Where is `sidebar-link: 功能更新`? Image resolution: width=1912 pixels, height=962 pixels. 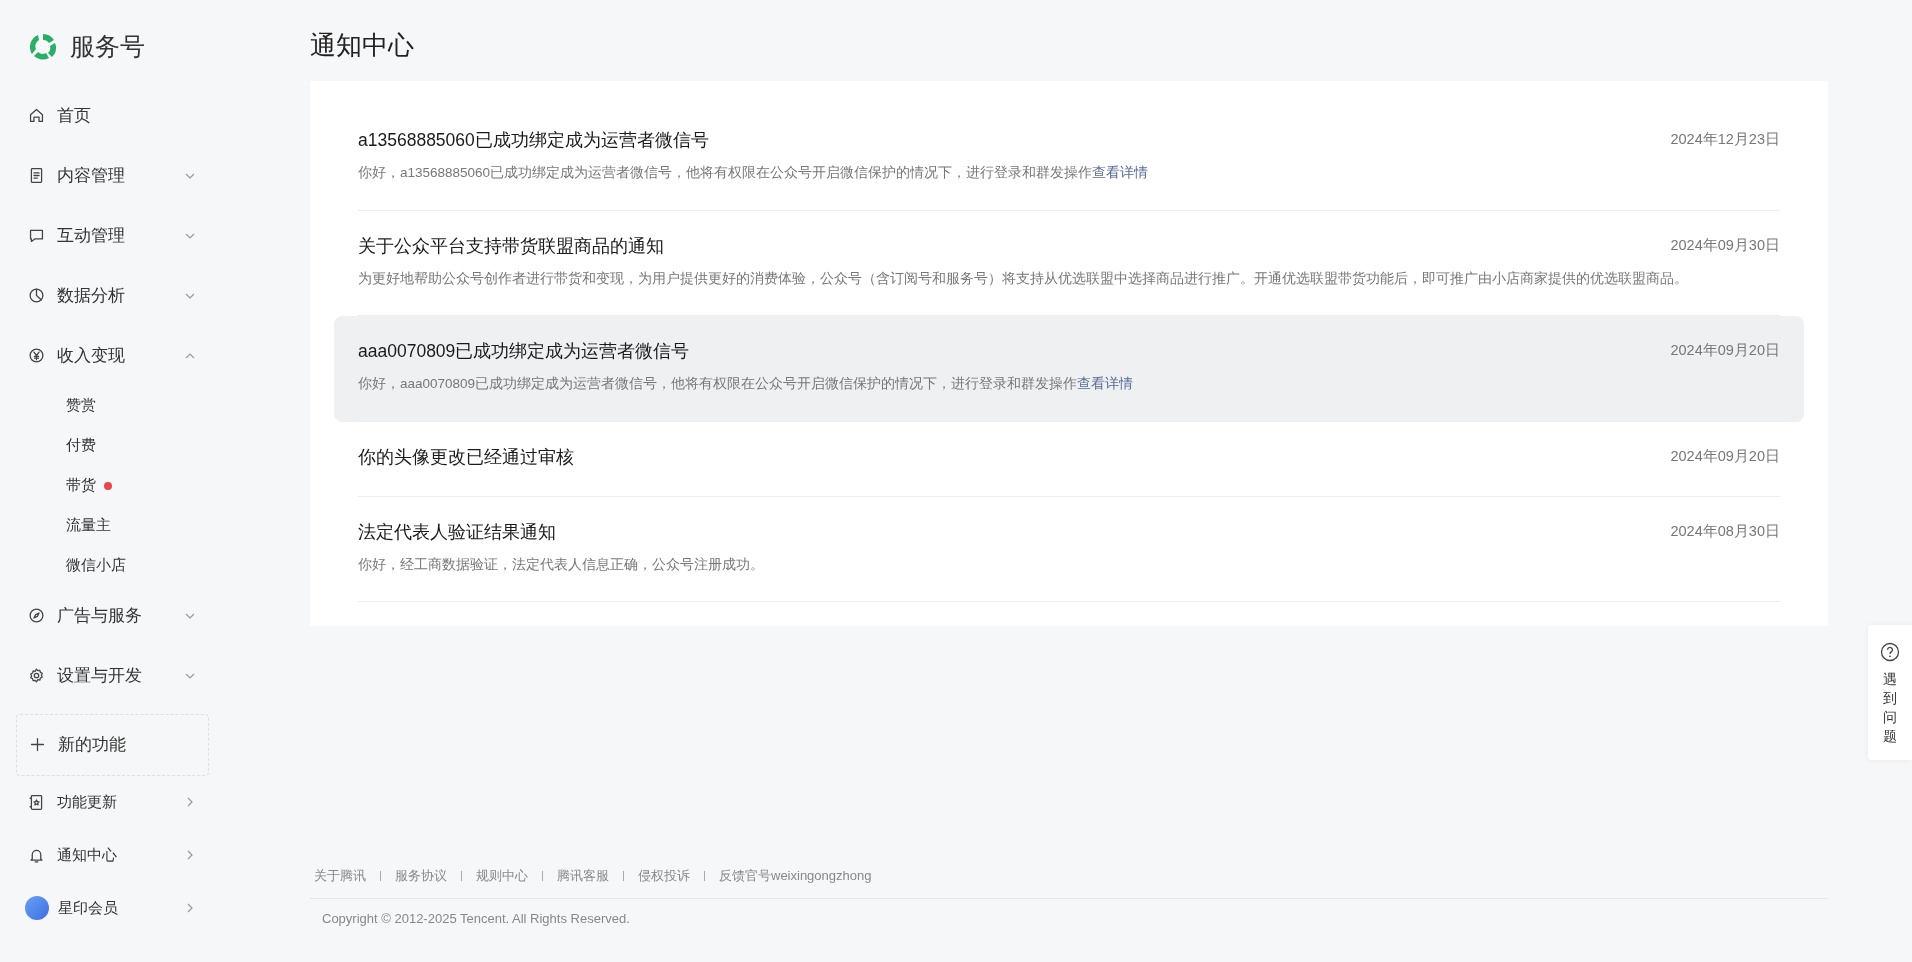 sidebar-link: 功能更新 is located at coordinates (112, 802).